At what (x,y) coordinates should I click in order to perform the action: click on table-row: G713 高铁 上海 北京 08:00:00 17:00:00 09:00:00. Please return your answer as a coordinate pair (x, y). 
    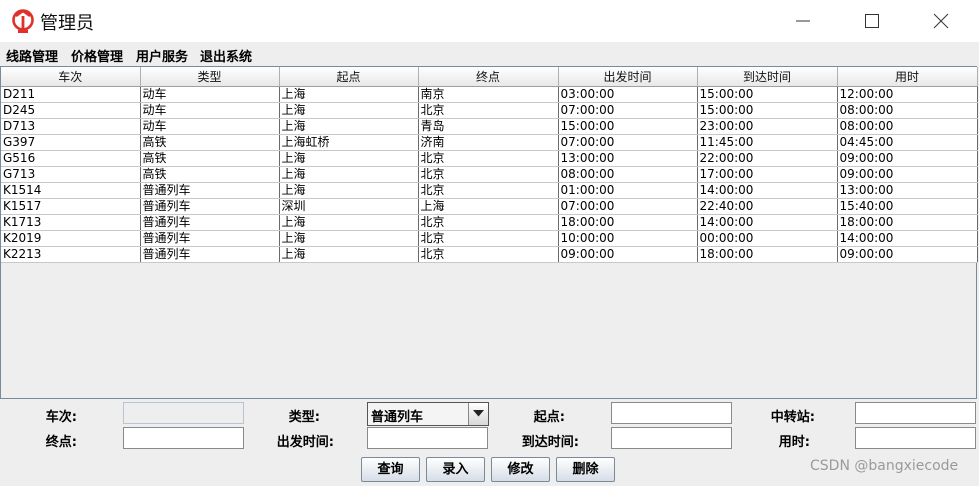
    Looking at the image, I should click on (489, 174).